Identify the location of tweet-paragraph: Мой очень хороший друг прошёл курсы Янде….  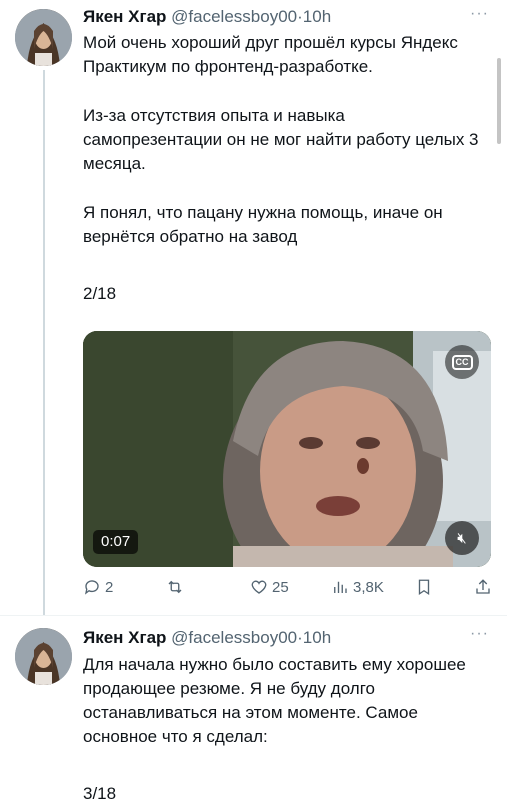
(270, 54).